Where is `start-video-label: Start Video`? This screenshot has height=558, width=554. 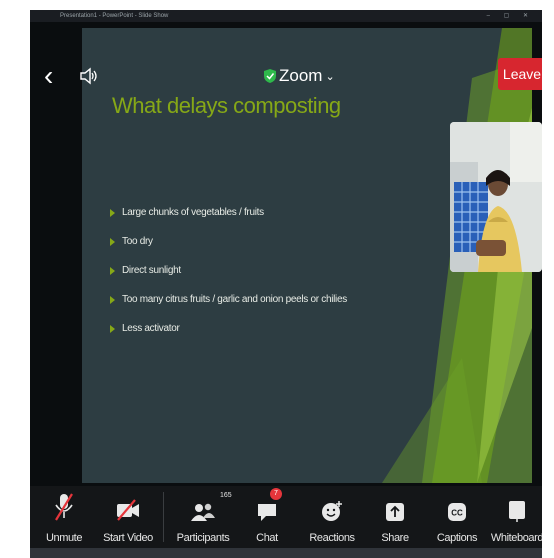 start-video-label: Start Video is located at coordinates (128, 538).